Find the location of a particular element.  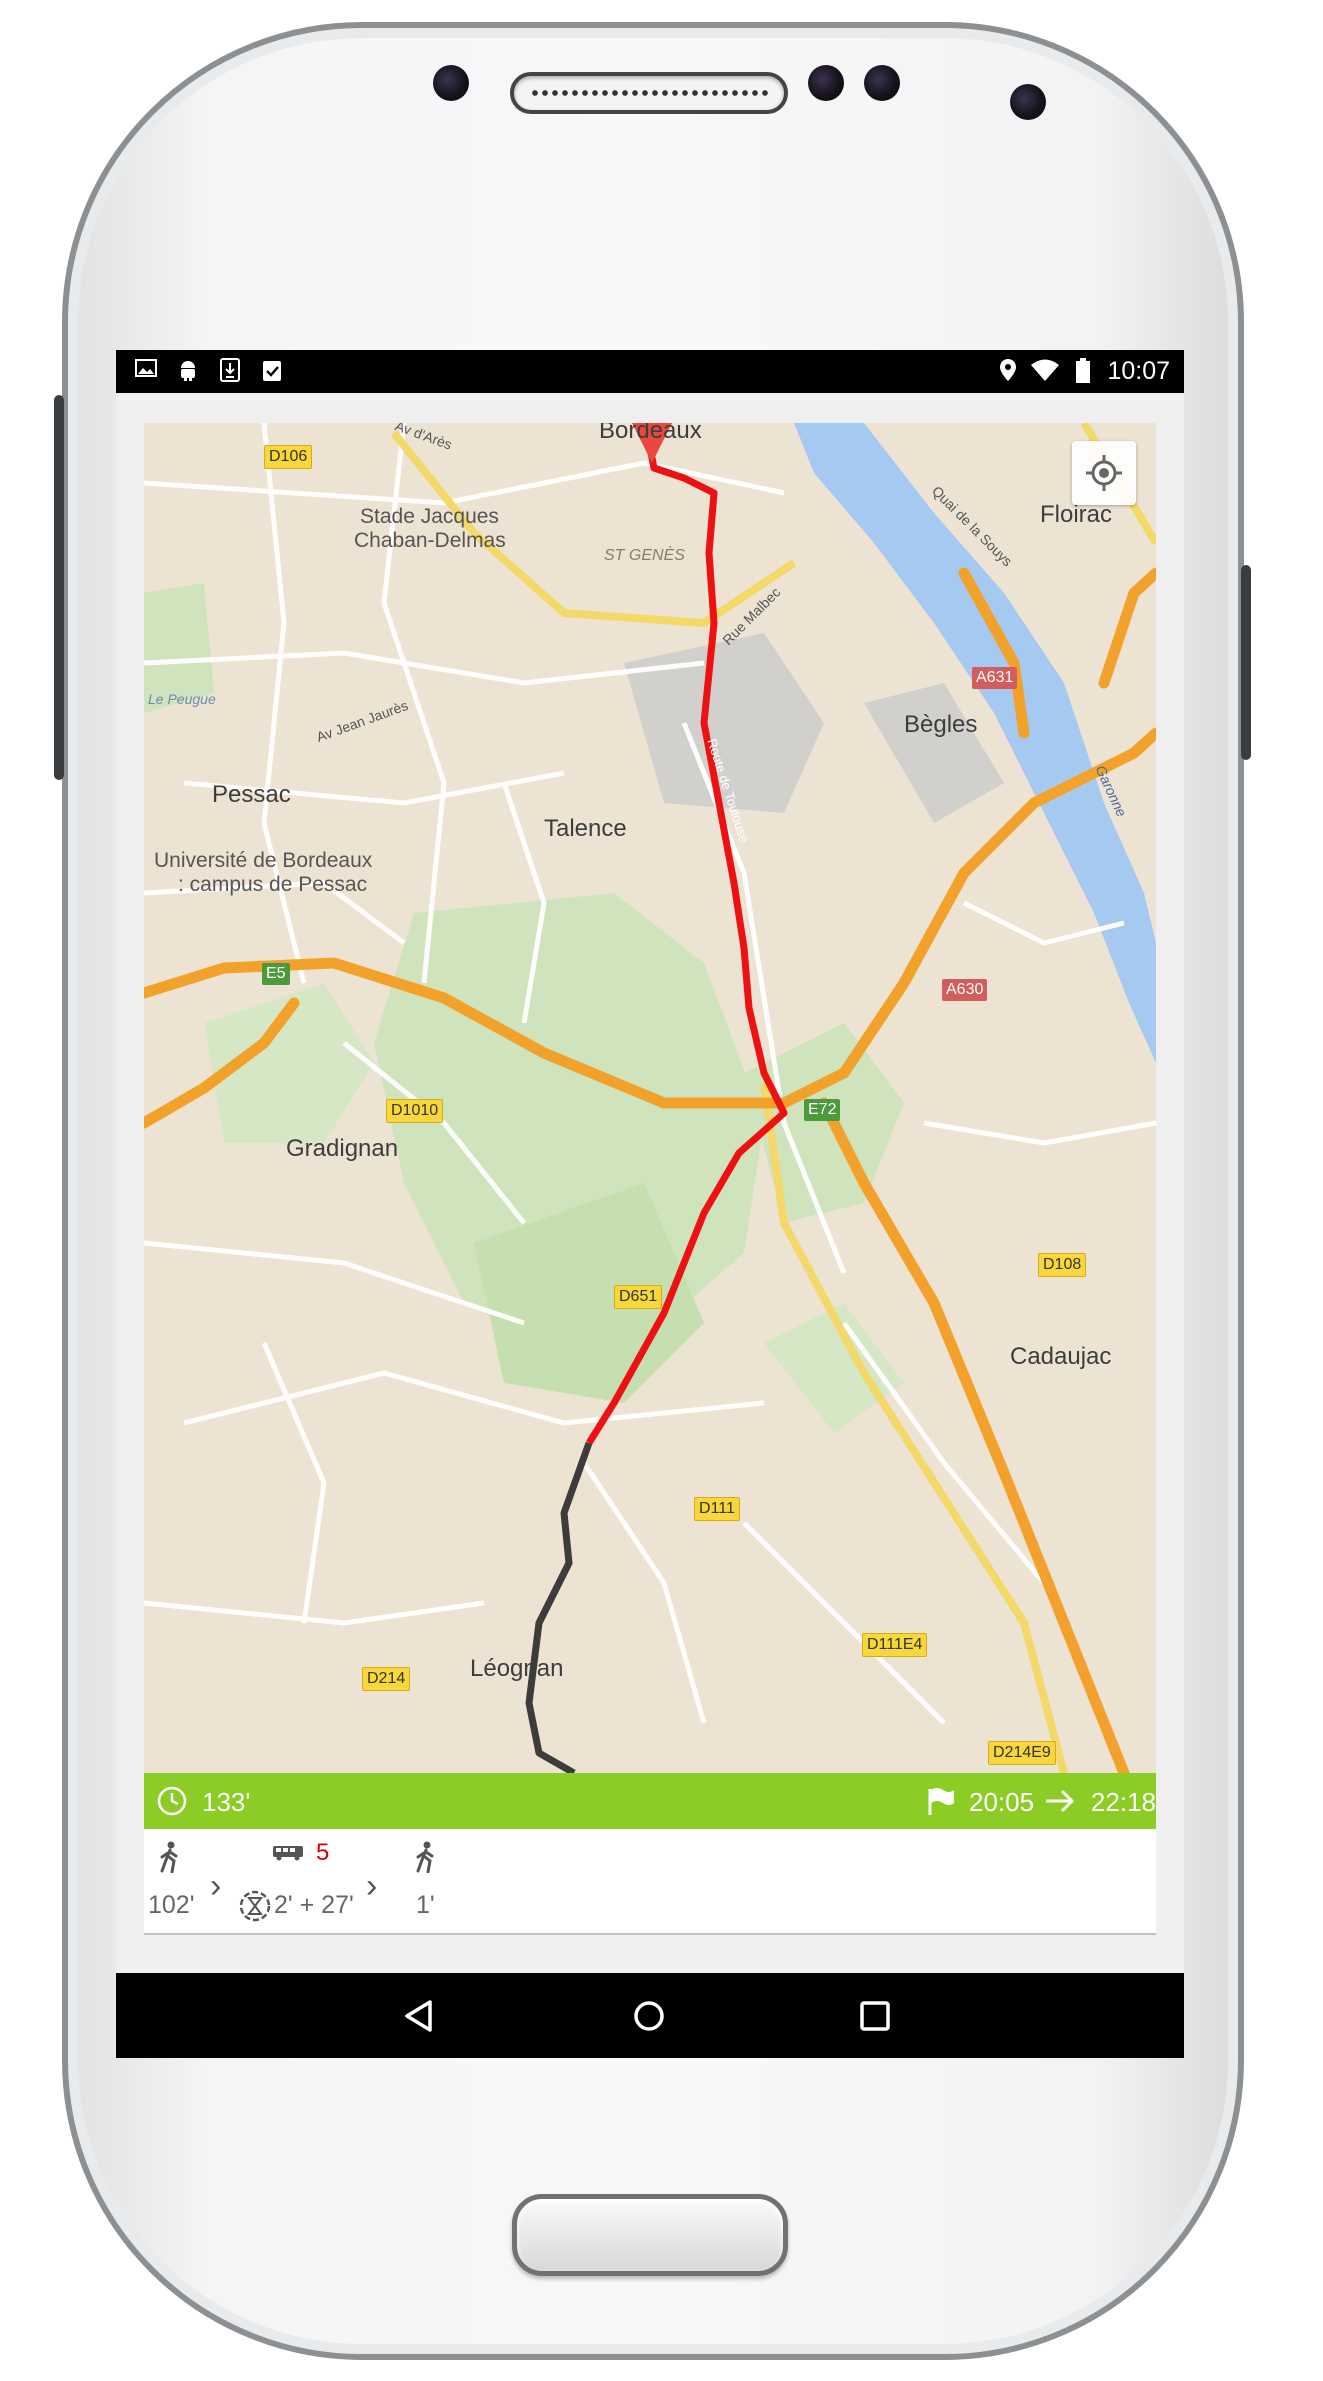

map-label-bordeaux: Bordeaux is located at coordinates (650, 433).